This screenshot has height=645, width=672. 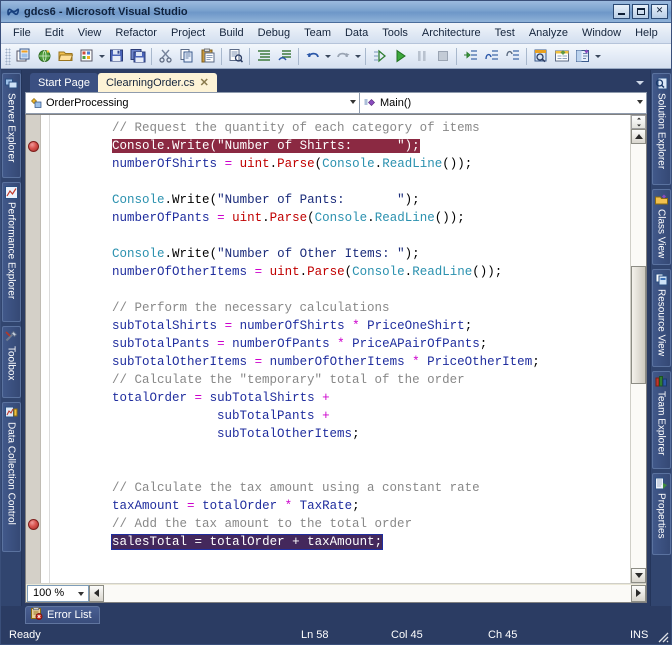 I want to click on menu-item-window: Window, so click(x=601, y=33).